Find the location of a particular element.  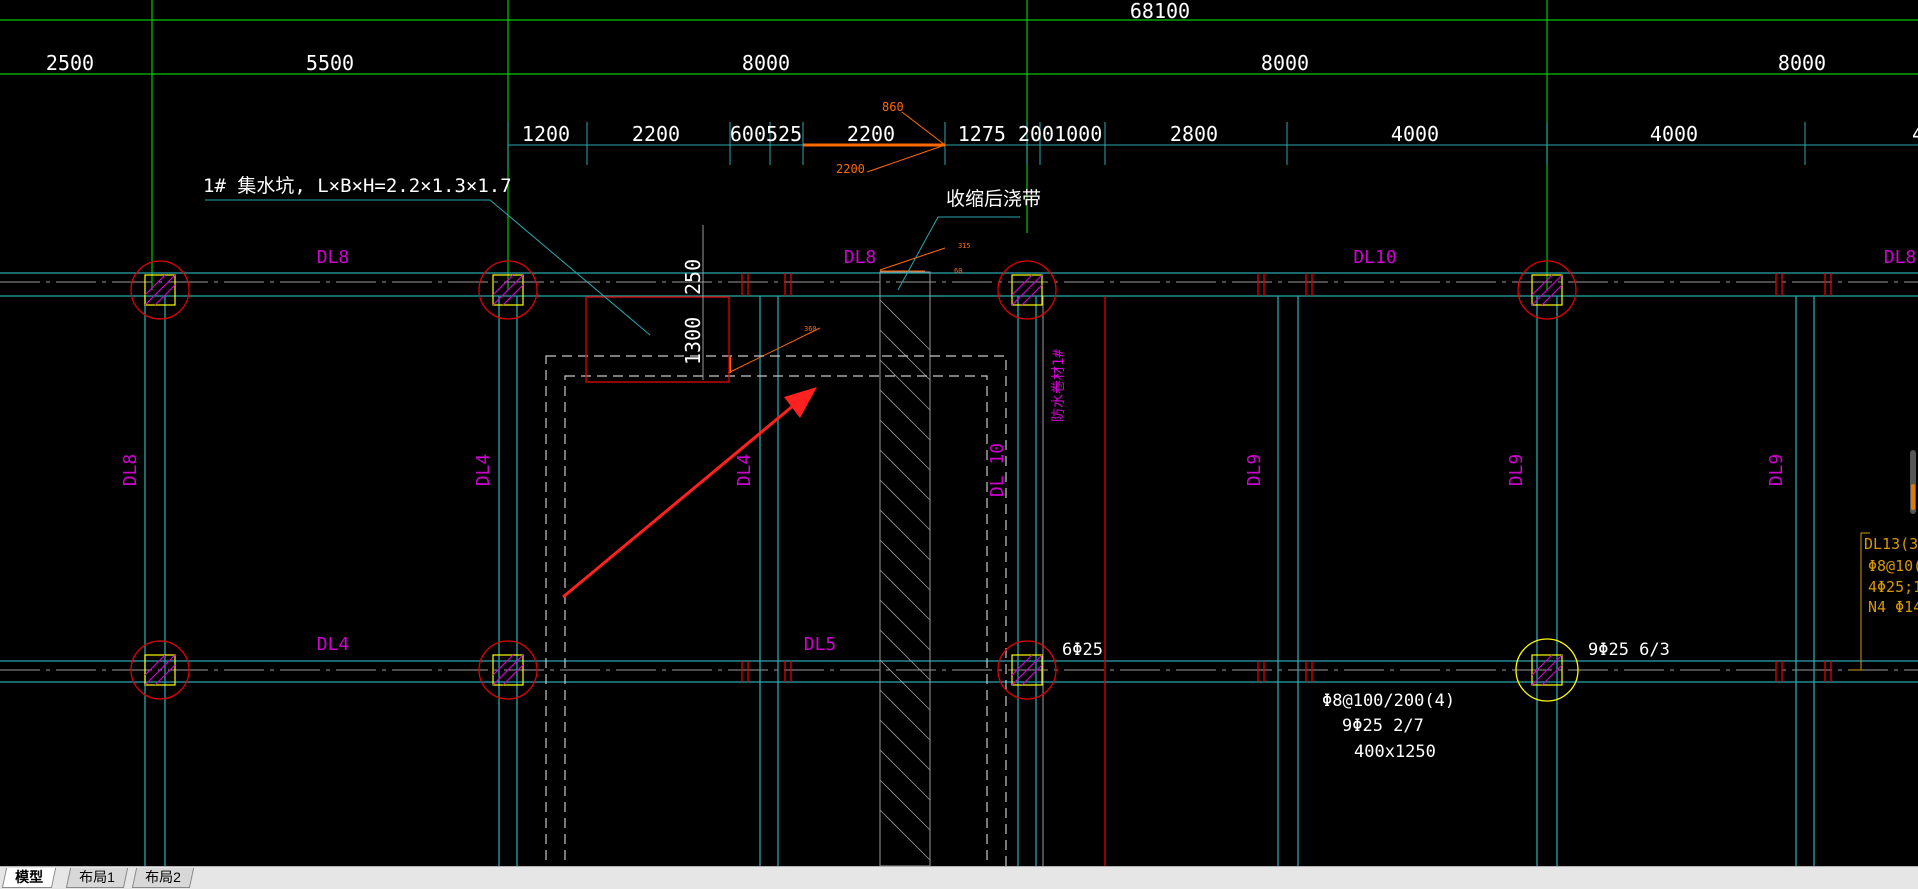

dim-sec-7: 4000 is located at coordinates (1415, 134).